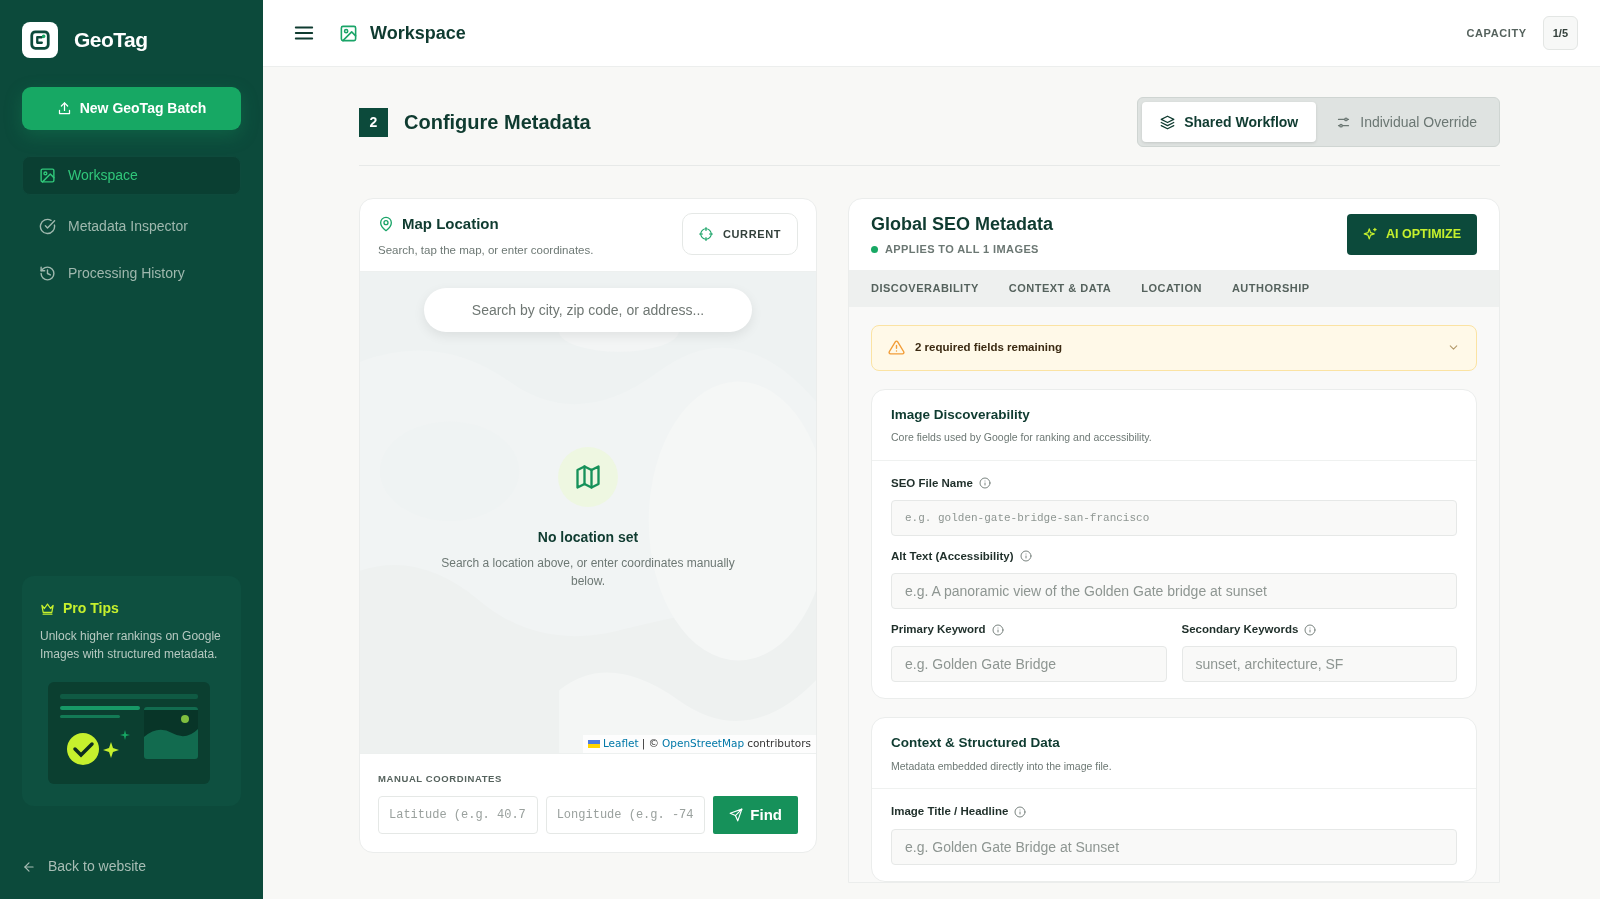 The width and height of the screenshot is (1600, 899). Describe the element at coordinates (111, 40) in the screenshot. I see `app-name: GeoTag` at that location.